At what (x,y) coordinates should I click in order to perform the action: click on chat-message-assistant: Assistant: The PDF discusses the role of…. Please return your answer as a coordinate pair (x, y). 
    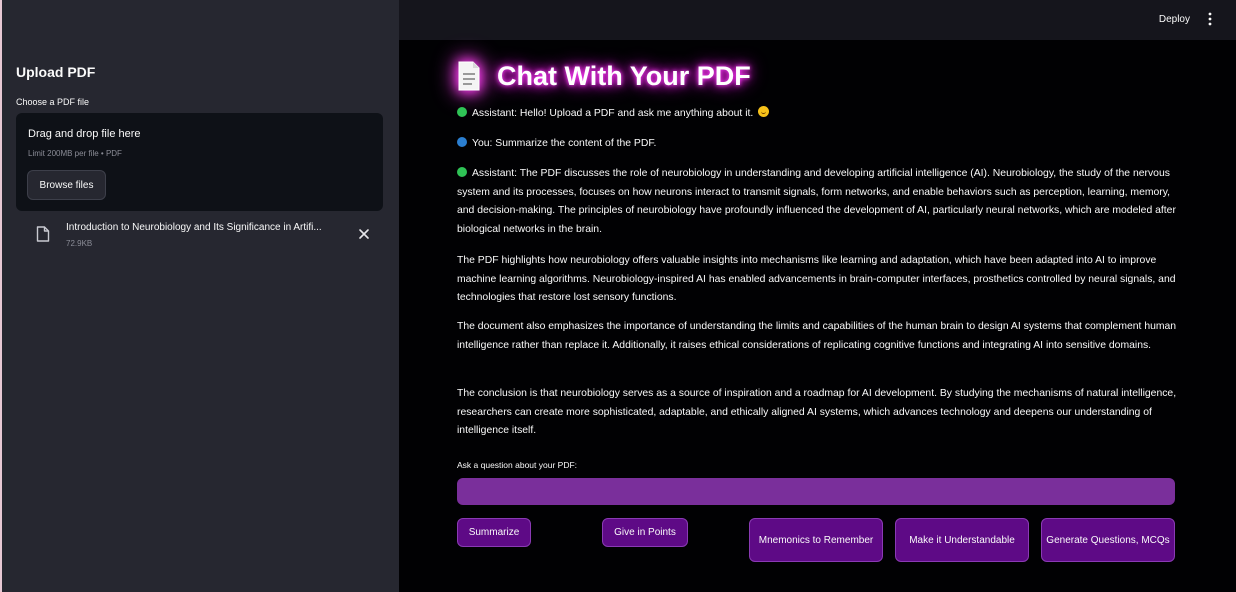
    Looking at the image, I should click on (817, 202).